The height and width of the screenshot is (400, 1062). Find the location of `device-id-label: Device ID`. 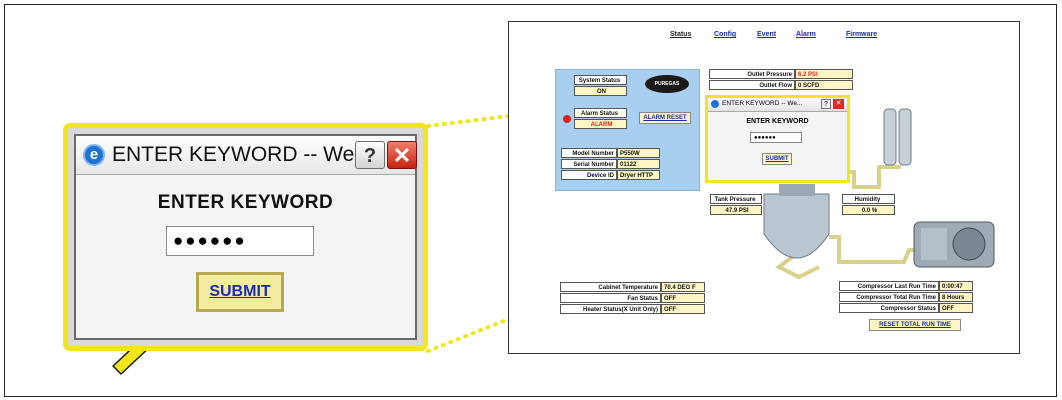

device-id-label: Device ID is located at coordinates (589, 175).